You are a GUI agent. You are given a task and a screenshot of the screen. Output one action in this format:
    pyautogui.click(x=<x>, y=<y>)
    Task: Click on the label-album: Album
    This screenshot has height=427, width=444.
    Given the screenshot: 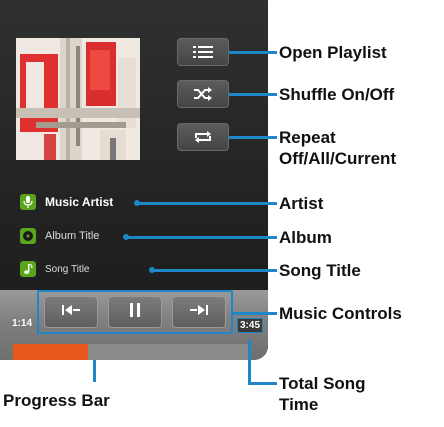 What is the action you would take?
    pyautogui.click(x=305, y=237)
    